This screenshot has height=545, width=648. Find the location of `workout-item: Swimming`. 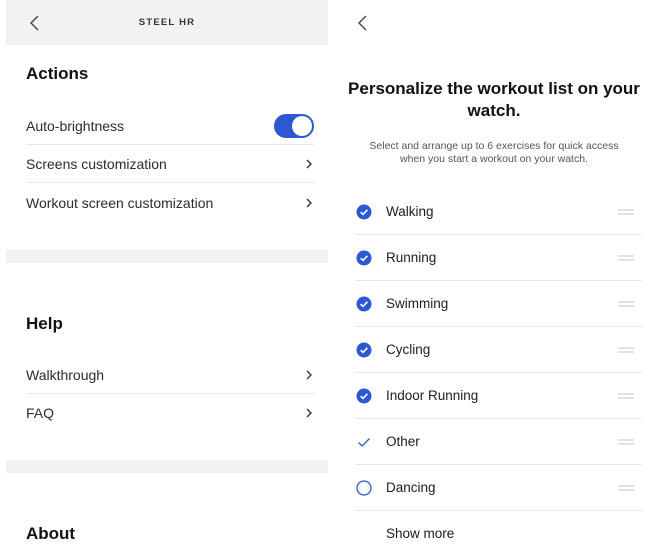

workout-item: Swimming is located at coordinates (499, 304).